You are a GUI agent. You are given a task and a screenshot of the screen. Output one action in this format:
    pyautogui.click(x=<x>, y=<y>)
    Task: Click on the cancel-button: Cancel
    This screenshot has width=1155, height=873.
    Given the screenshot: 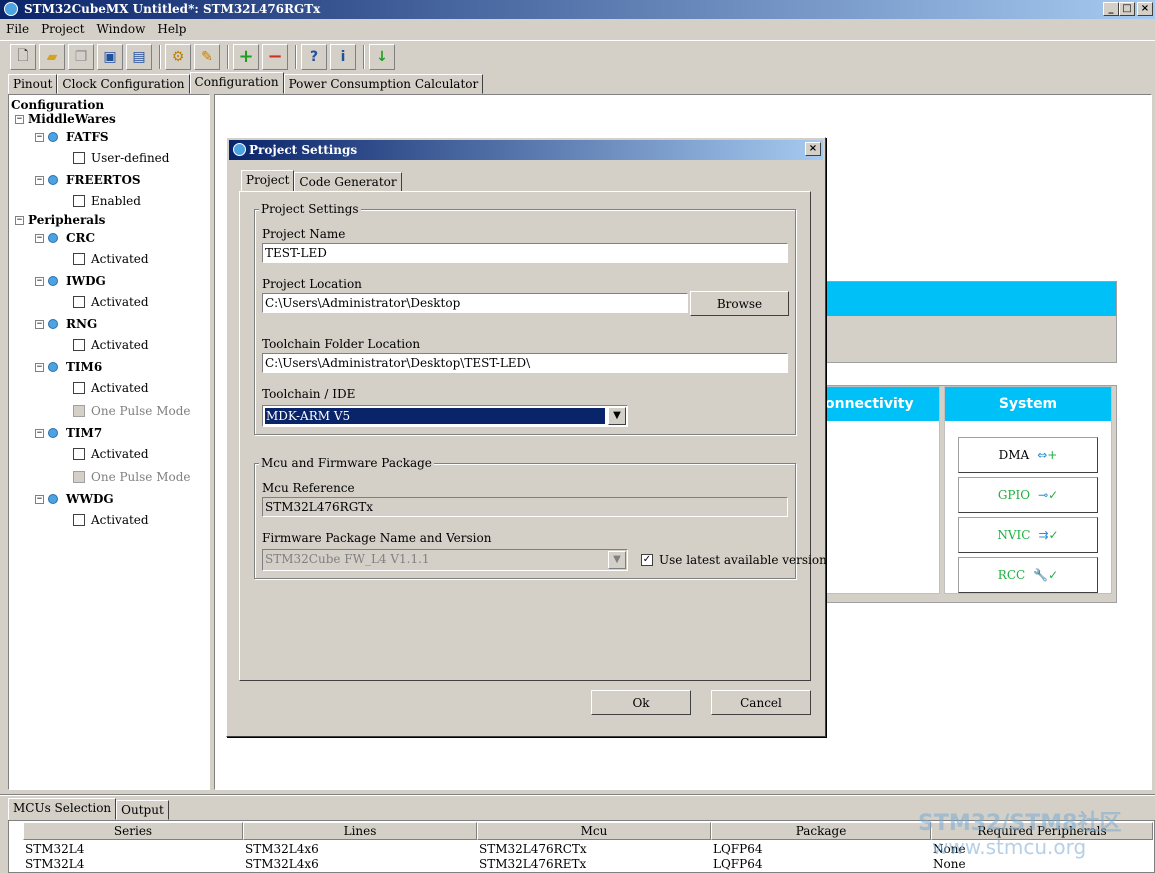 What is the action you would take?
    pyautogui.click(x=761, y=702)
    